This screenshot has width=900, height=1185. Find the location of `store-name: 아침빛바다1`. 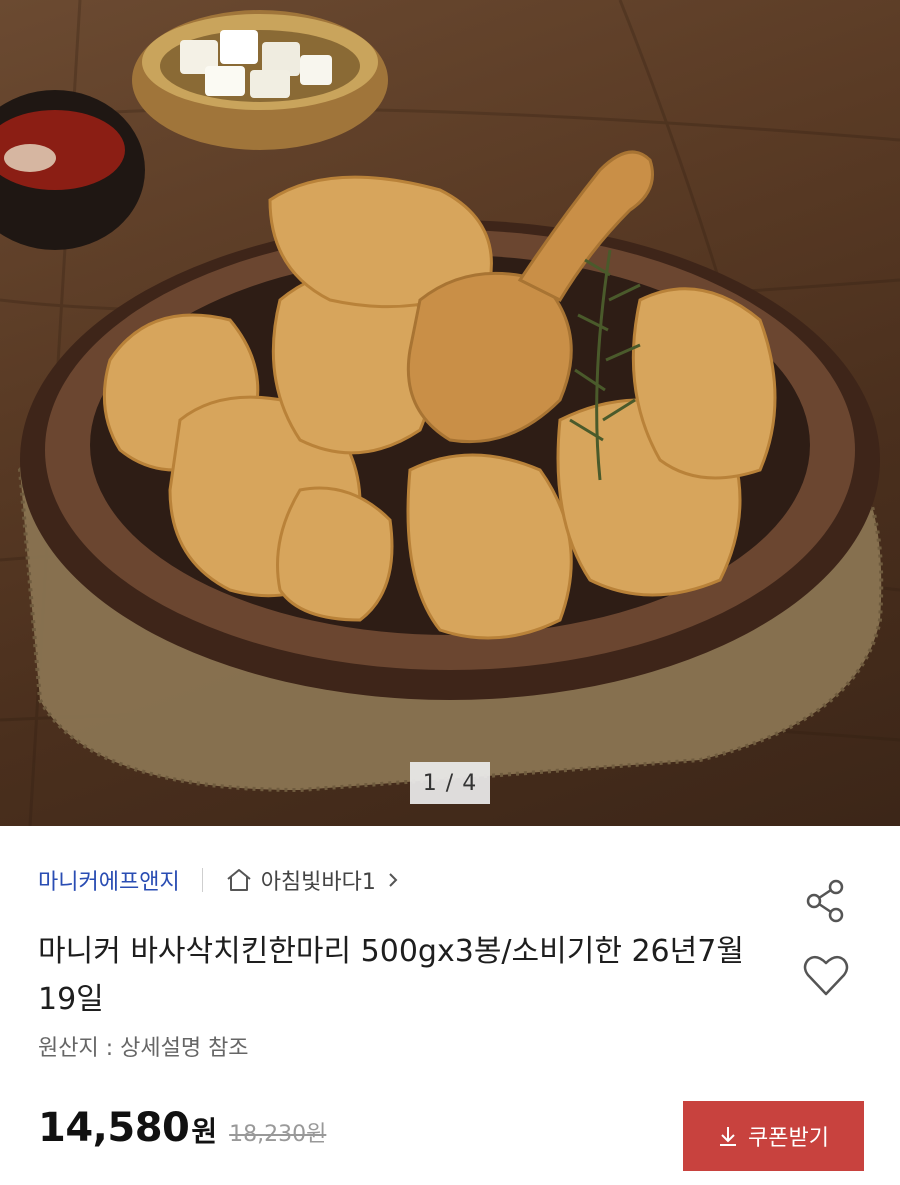

store-name: 아침빛바다1 is located at coordinates (318, 882).